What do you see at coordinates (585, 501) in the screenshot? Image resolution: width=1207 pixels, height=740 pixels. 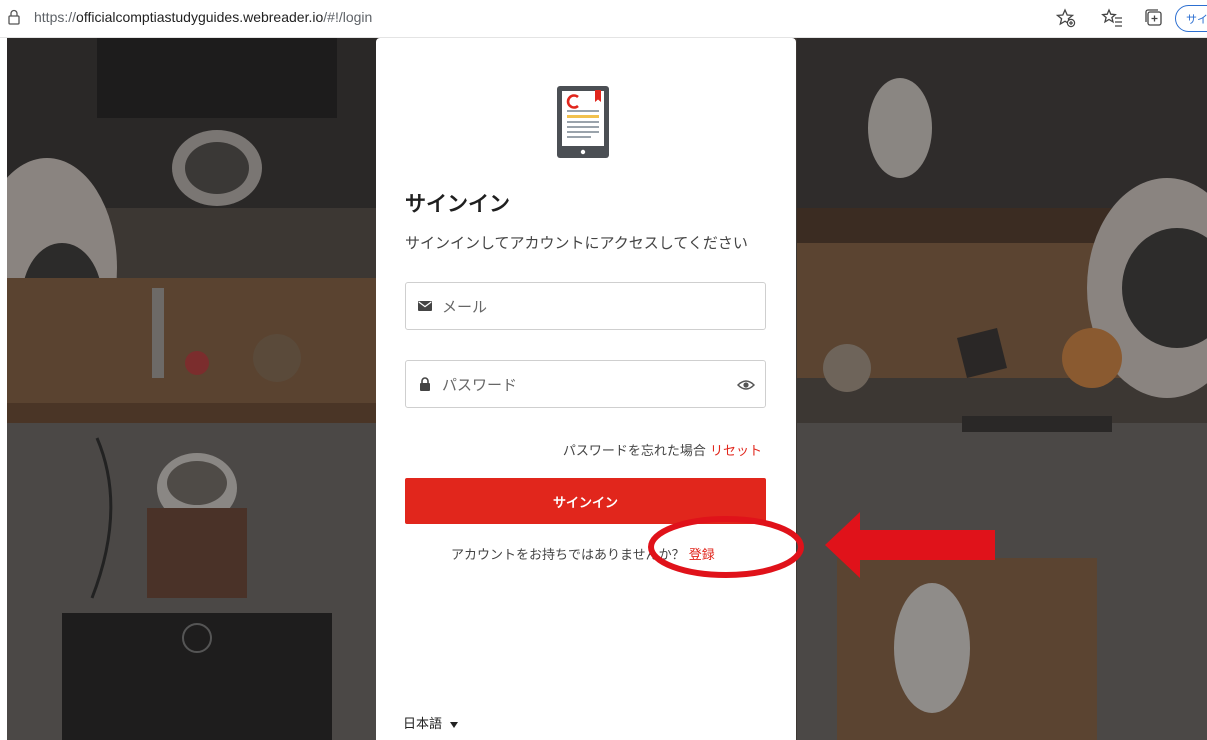 I see `signin-button: サインイン` at bounding box center [585, 501].